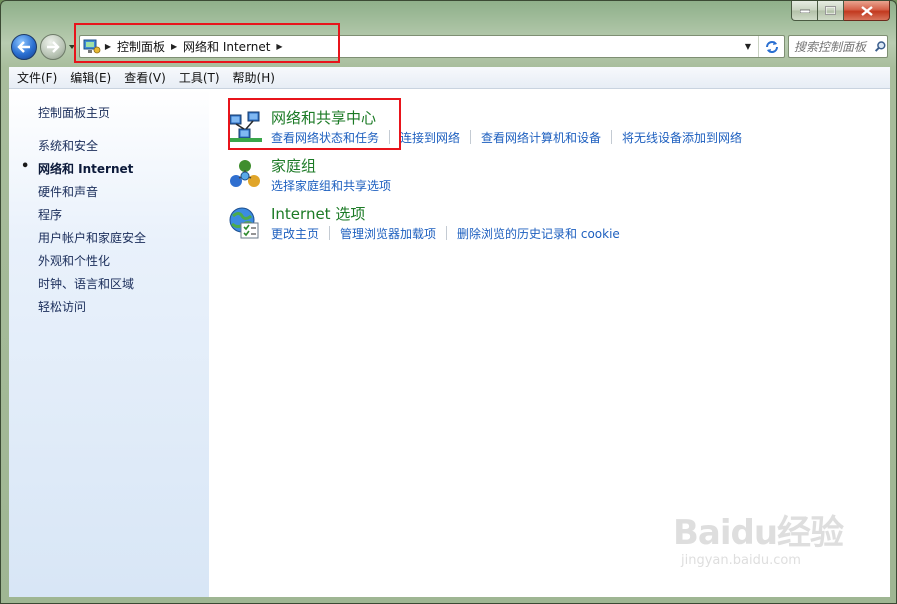 This screenshot has height=604, width=897. What do you see at coordinates (92, 286) in the screenshot?
I see `sidebar-item-clock-region: 时钟、语言和区域` at bounding box center [92, 286].